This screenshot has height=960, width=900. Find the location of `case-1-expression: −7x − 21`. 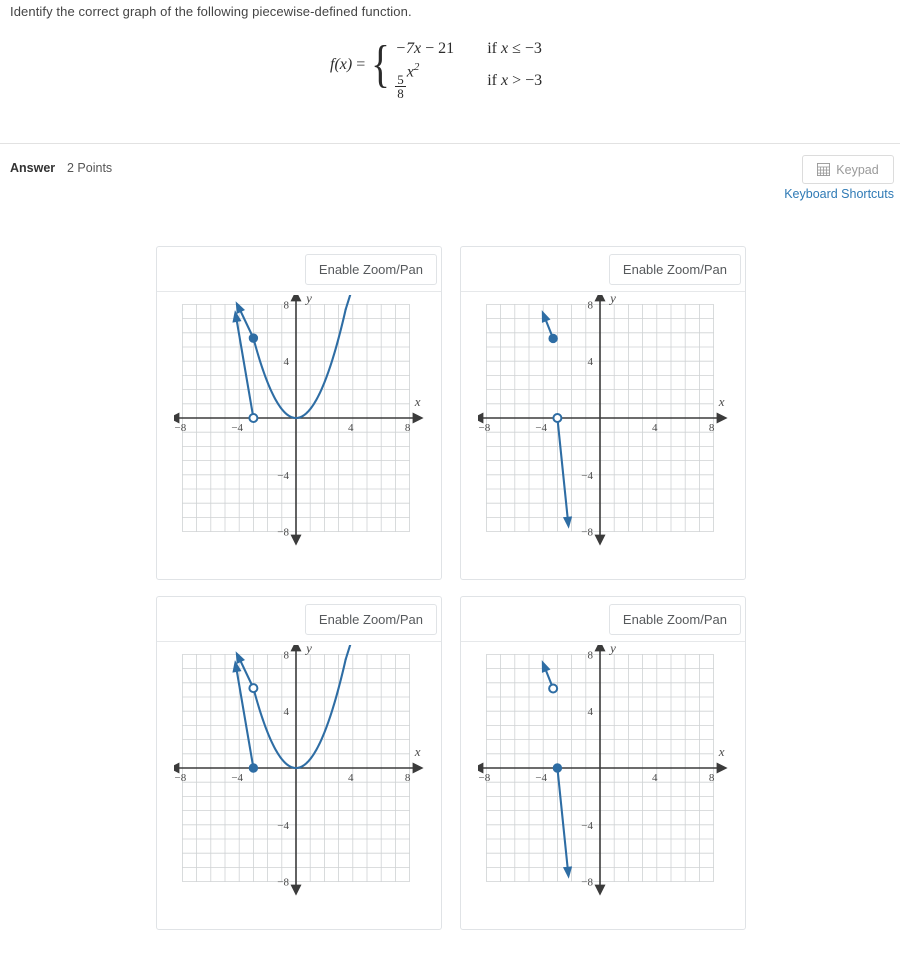

case-1-expression: −7x − 21 is located at coordinates (425, 48).